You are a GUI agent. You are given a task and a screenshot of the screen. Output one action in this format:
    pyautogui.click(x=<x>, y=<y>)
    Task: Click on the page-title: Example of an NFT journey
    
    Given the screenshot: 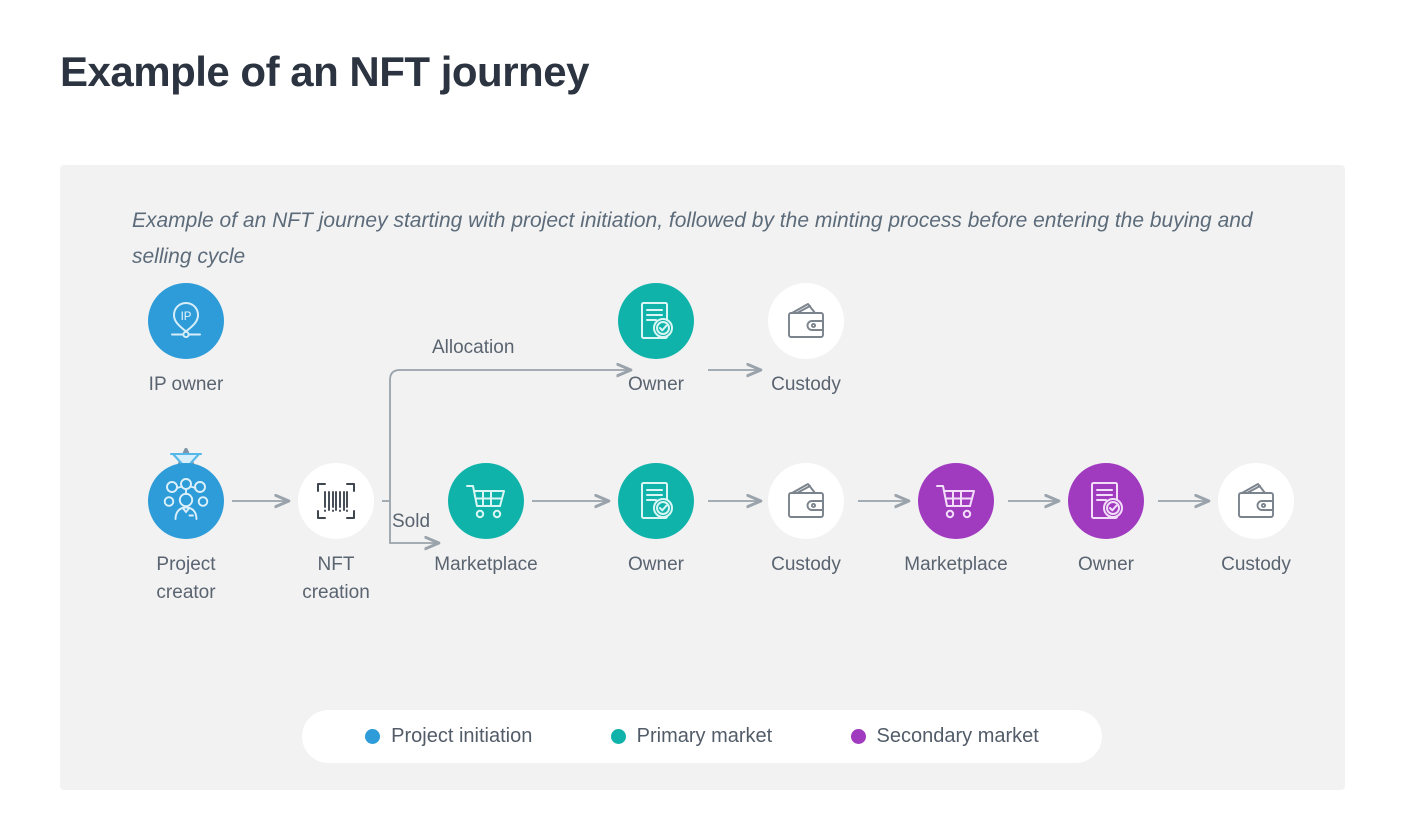 What is the action you would take?
    pyautogui.click(x=324, y=71)
    